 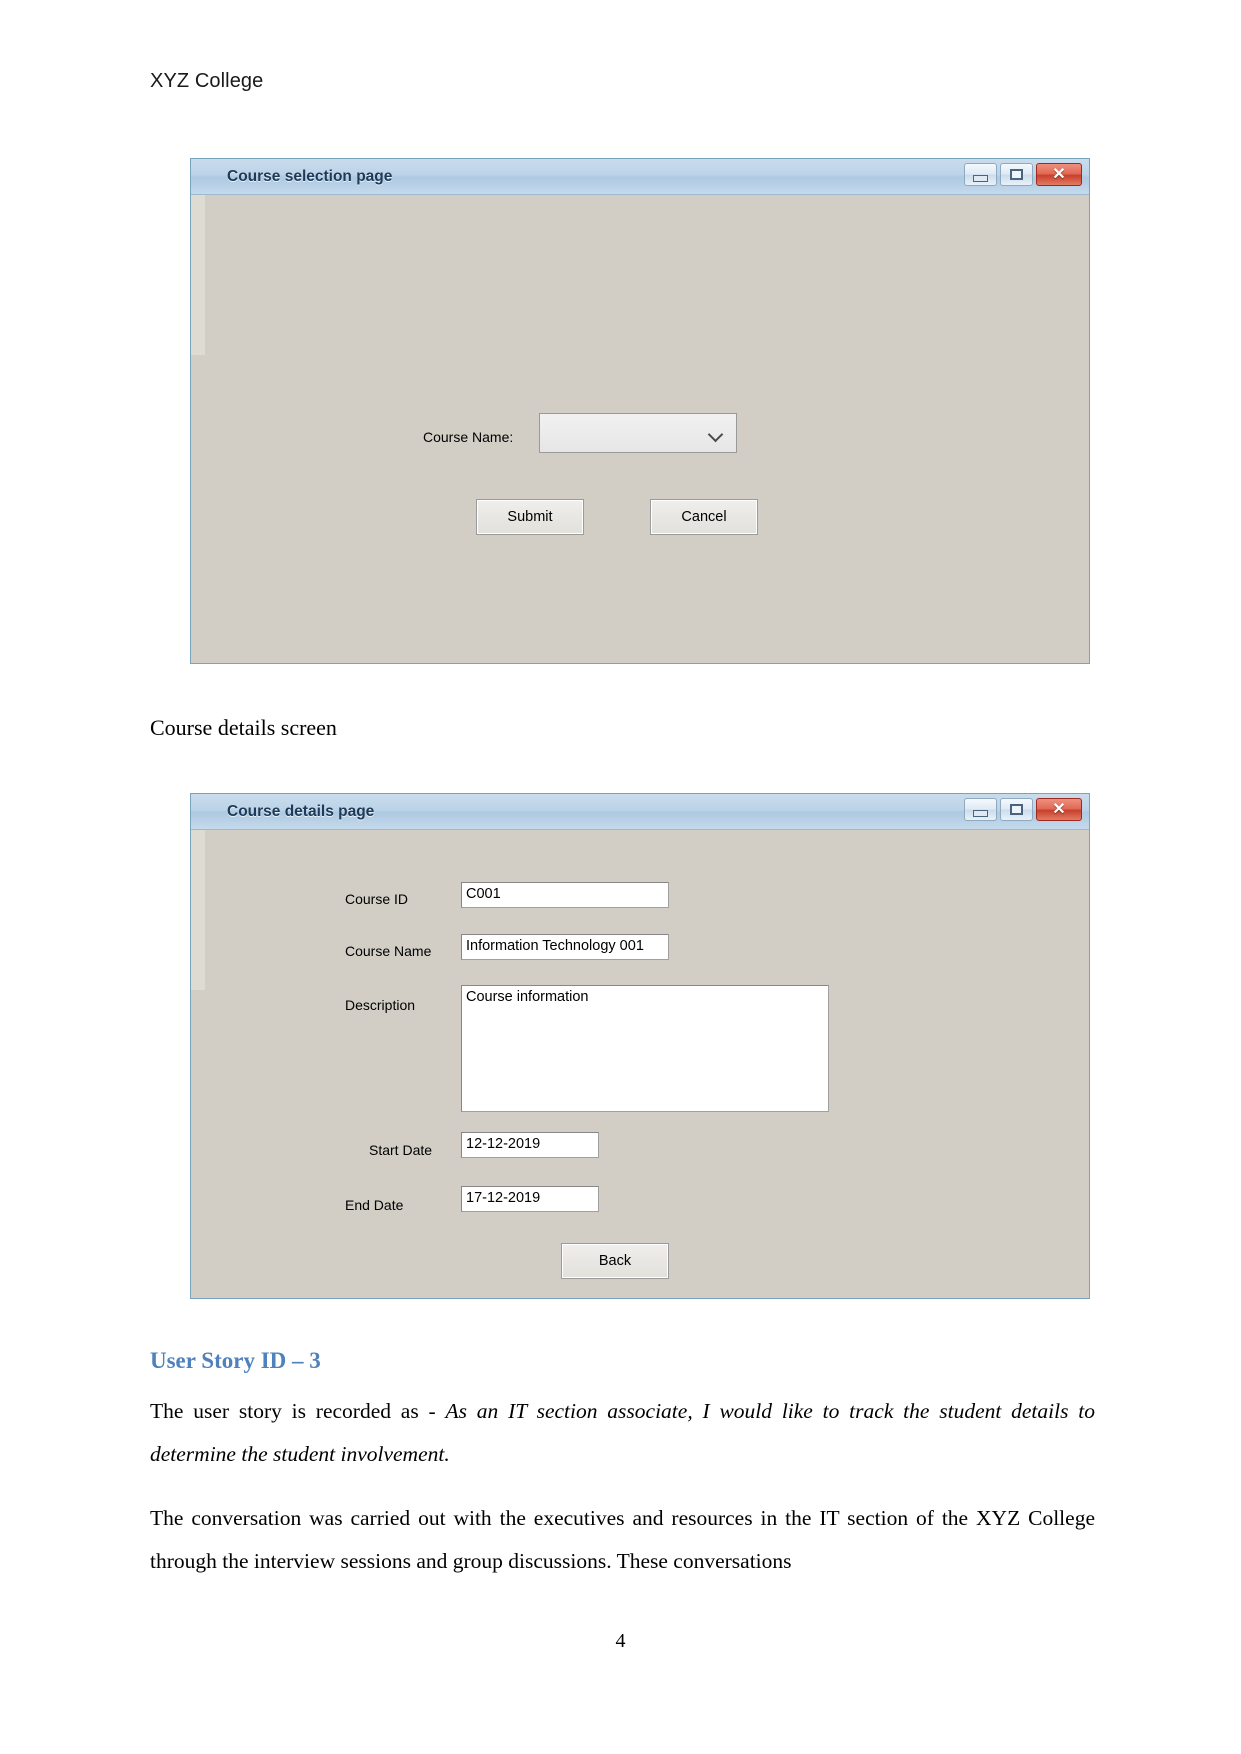 I want to click on start-date-label: Start Date, so click(x=401, y=1150).